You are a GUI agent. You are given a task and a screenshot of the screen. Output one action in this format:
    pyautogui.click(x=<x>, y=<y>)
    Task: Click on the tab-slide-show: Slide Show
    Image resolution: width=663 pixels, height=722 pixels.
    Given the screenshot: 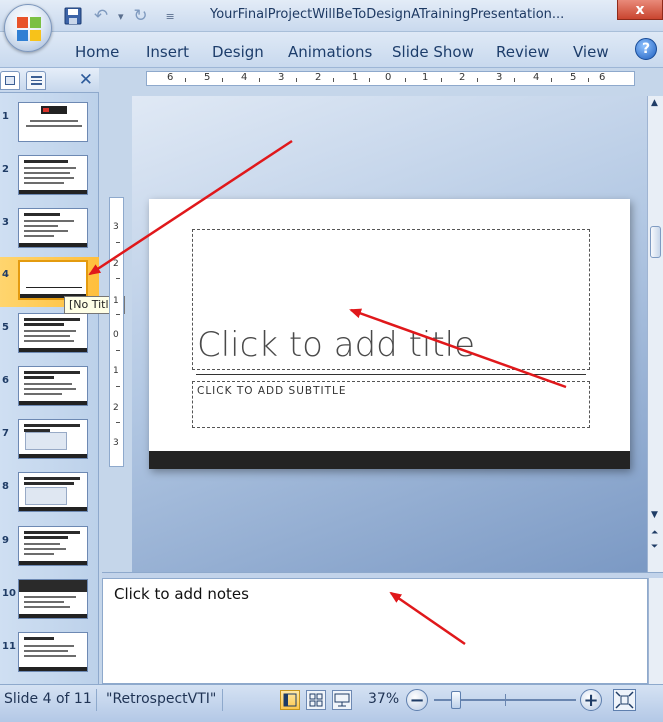 What is the action you would take?
    pyautogui.click(x=433, y=52)
    